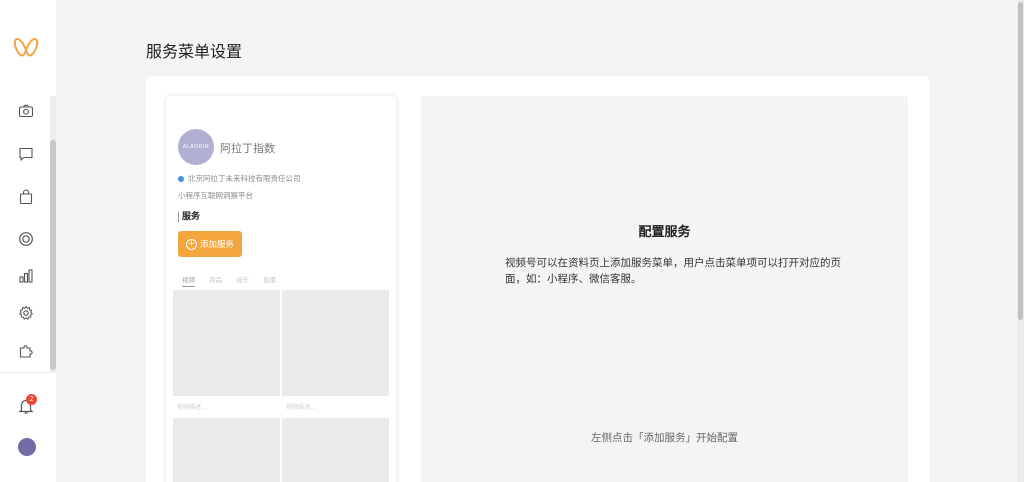  I want to click on page-title: 服务菜单设置, so click(194, 51).